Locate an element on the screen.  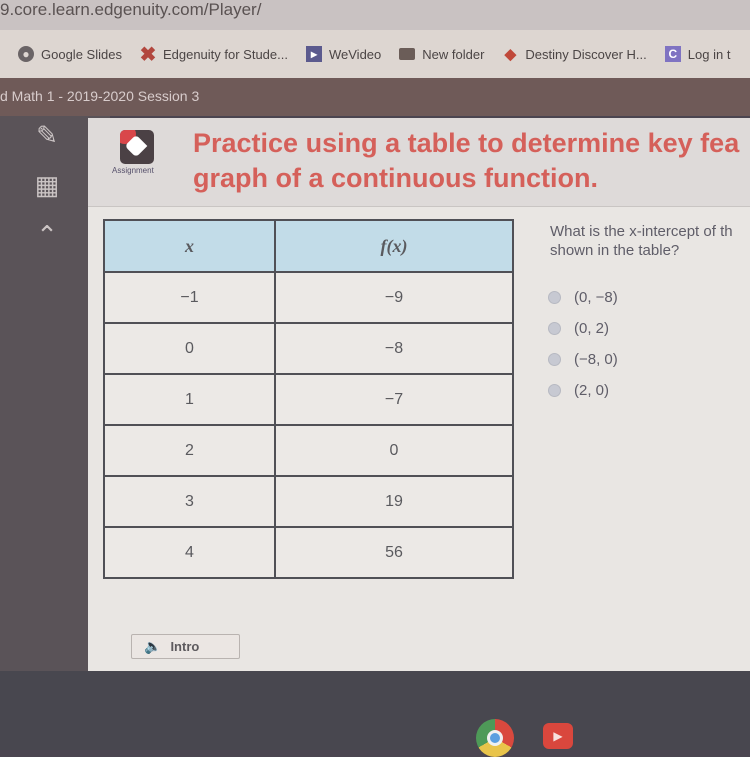
intro-button: 🔈 Intro is located at coordinates (185, 646).